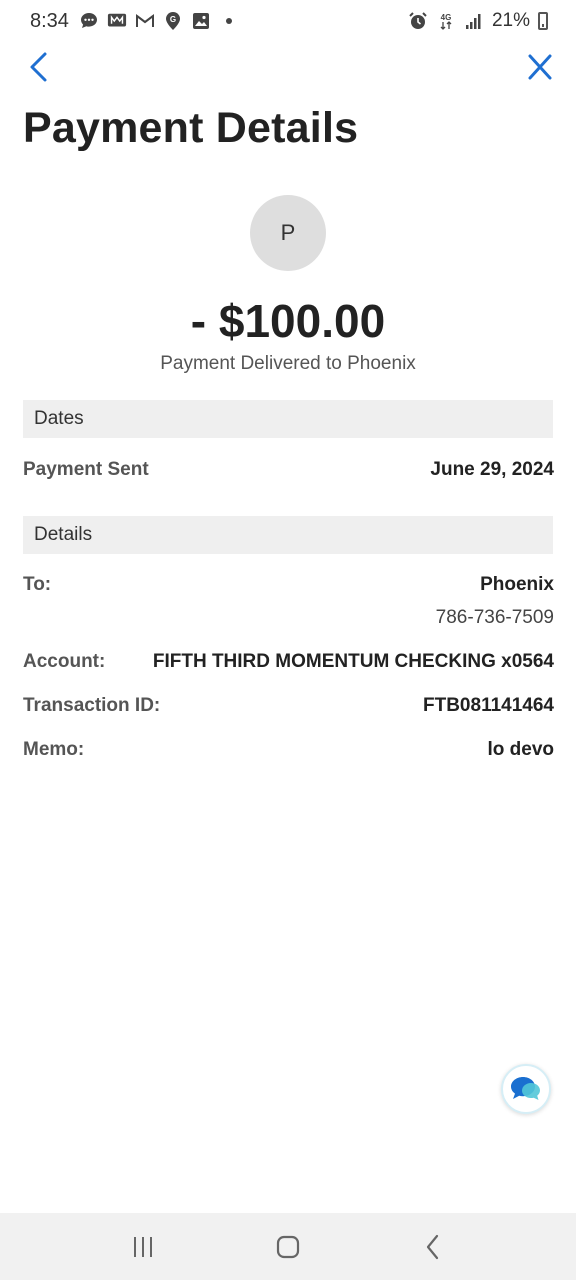 The height and width of the screenshot is (1280, 576). Describe the element at coordinates (59, 418) in the screenshot. I see `section-title: Dates` at that location.